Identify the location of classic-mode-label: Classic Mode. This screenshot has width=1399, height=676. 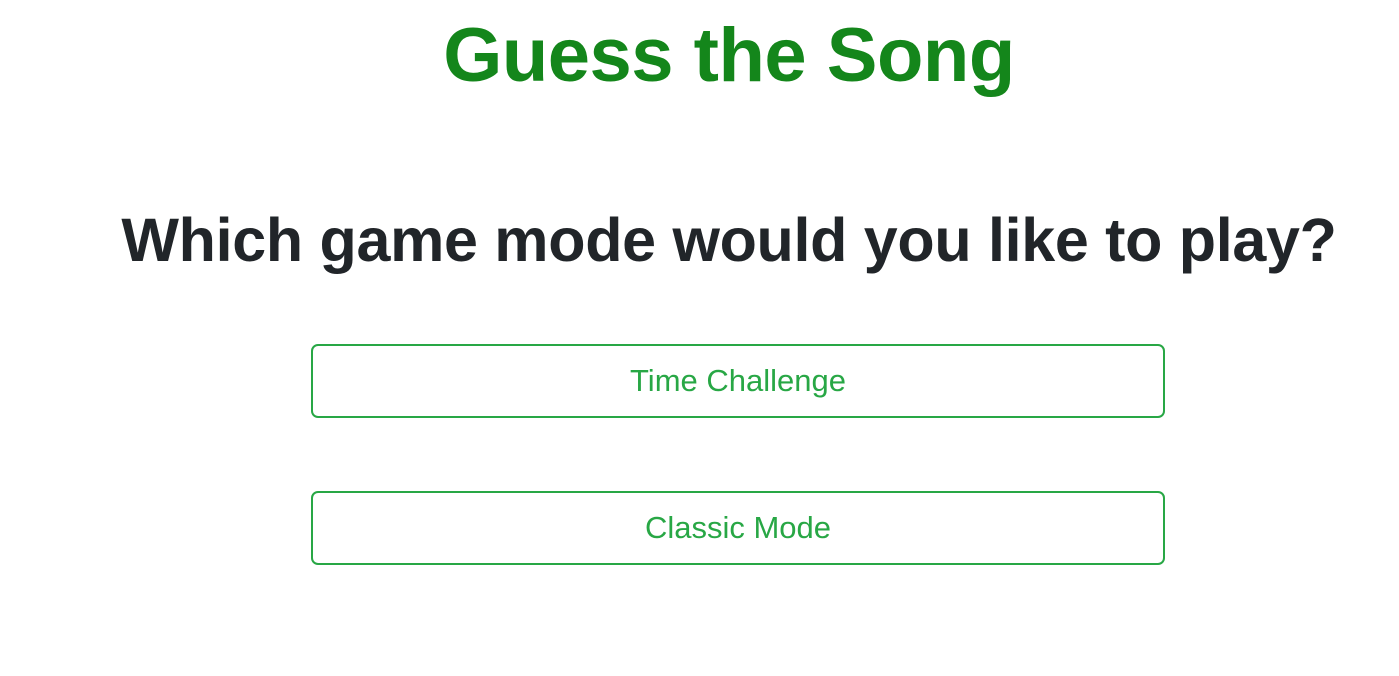
(738, 527).